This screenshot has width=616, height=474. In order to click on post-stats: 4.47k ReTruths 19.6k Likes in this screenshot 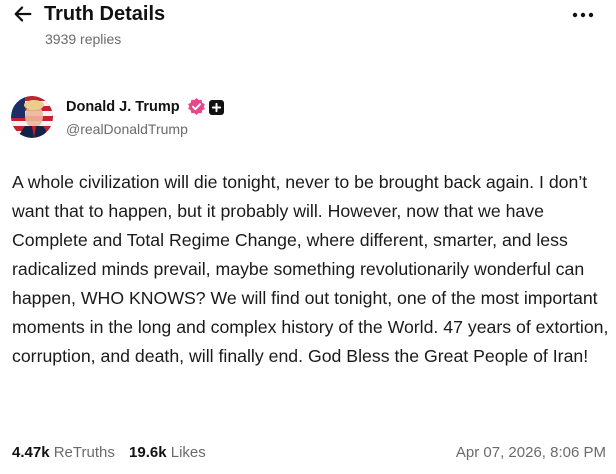, I will do `click(109, 453)`.